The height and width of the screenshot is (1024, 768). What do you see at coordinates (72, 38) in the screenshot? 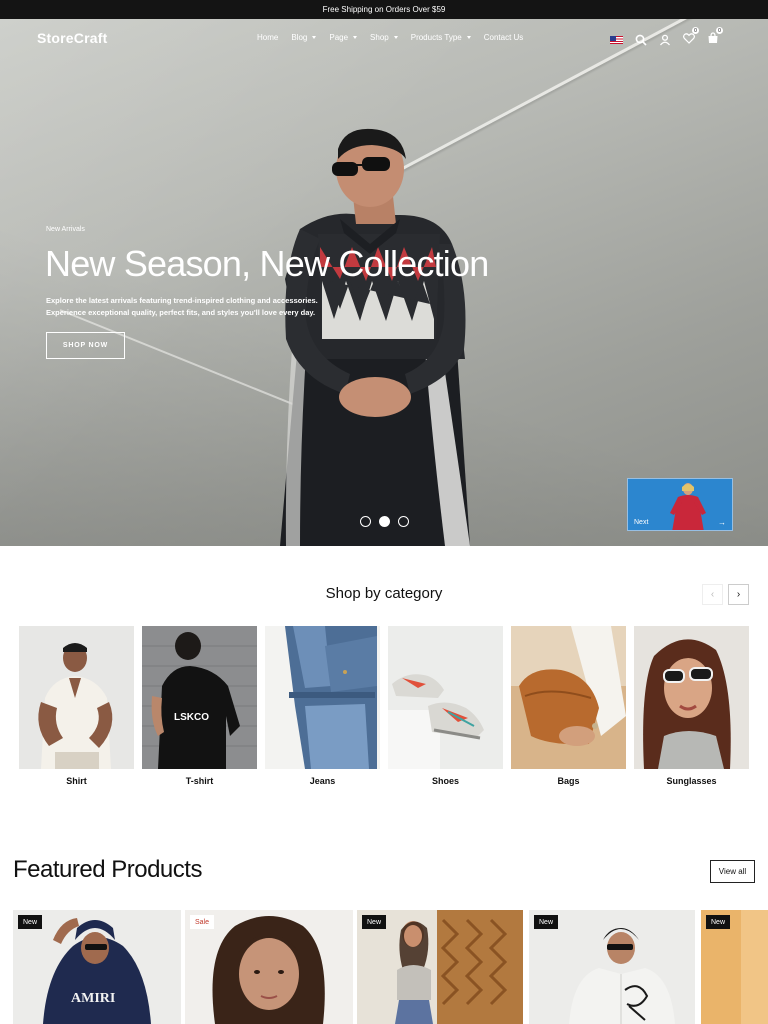
I see `site-logo: StoreCraft` at bounding box center [72, 38].